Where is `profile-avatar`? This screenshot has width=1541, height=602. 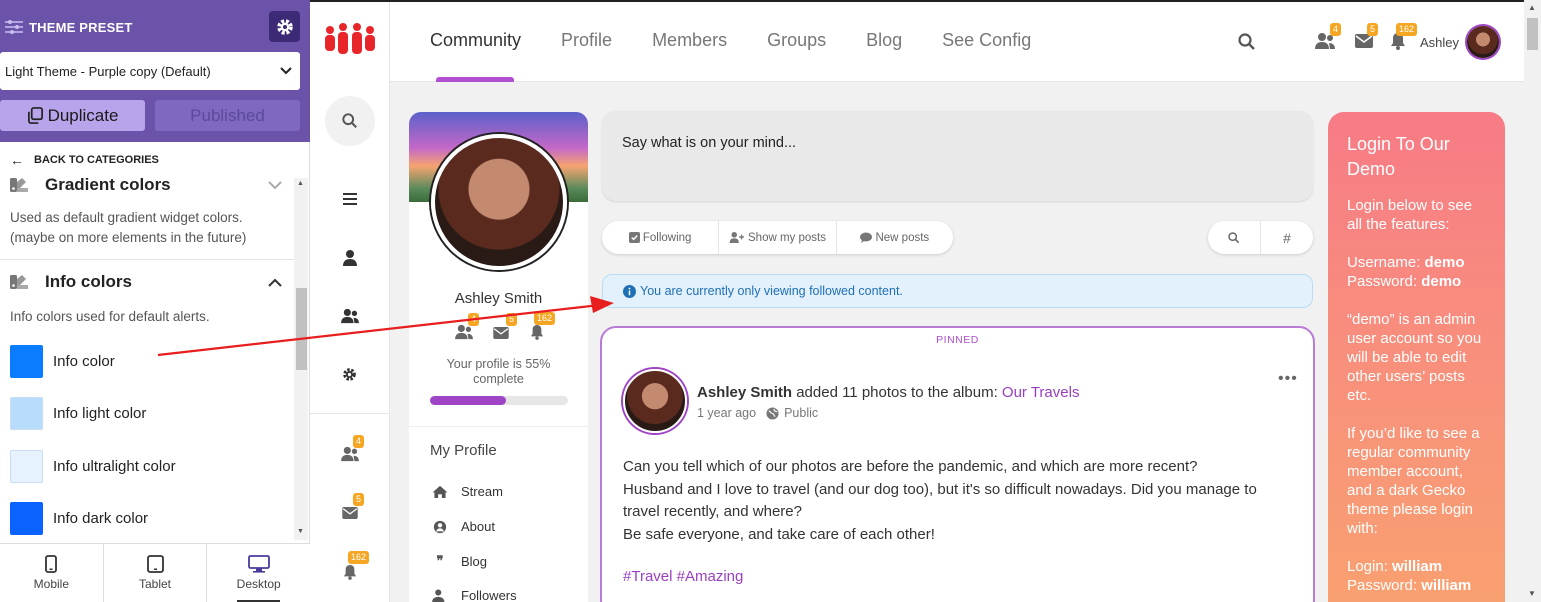
profile-avatar is located at coordinates (499, 202).